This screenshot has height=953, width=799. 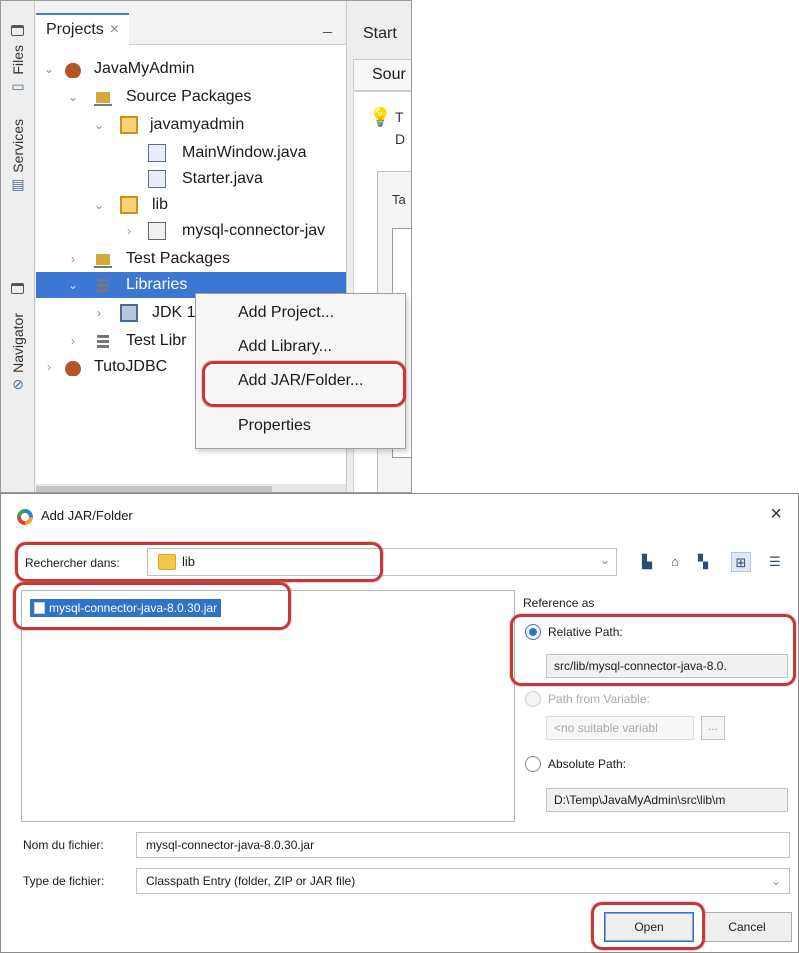 I want to click on tree-item-mainwindow-java: MainWindow.java, so click(x=191, y=153).